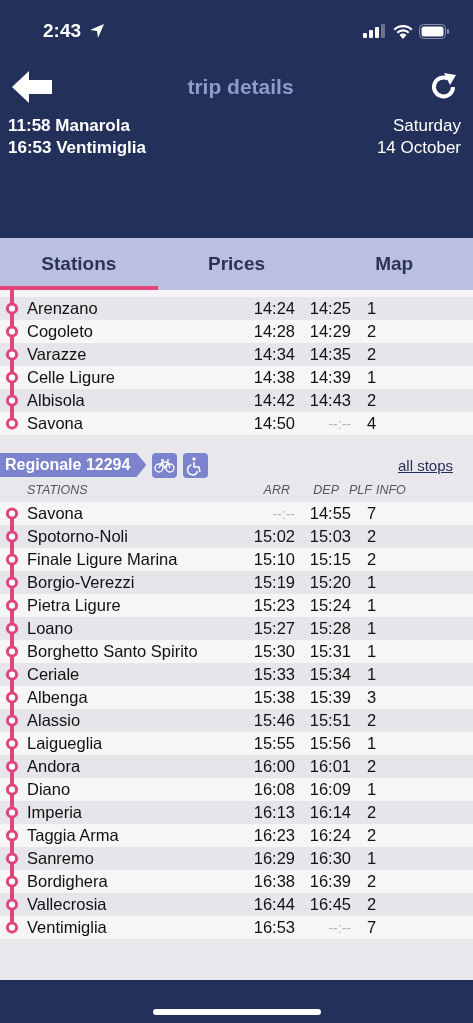 This screenshot has width=473, height=1023. What do you see at coordinates (81, 582) in the screenshot?
I see `station-name: Borgio-Verezzi` at bounding box center [81, 582].